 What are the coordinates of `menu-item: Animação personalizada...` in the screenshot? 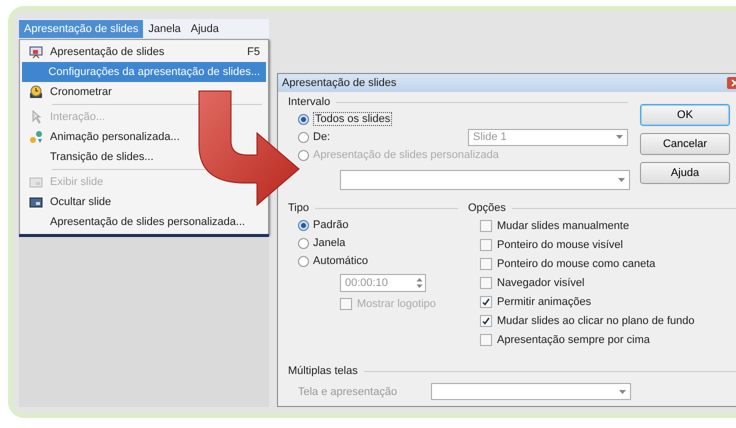 It's located at (104, 137).